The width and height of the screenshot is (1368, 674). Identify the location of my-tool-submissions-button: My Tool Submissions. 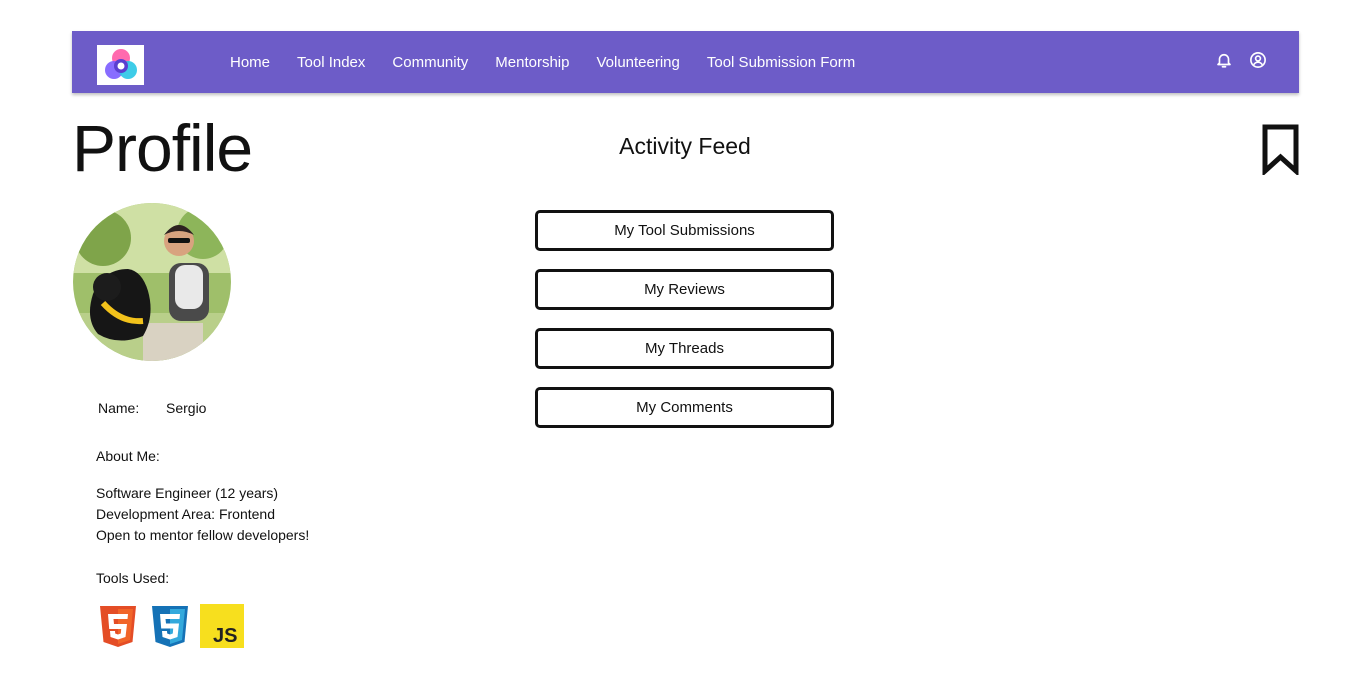
(684, 230).